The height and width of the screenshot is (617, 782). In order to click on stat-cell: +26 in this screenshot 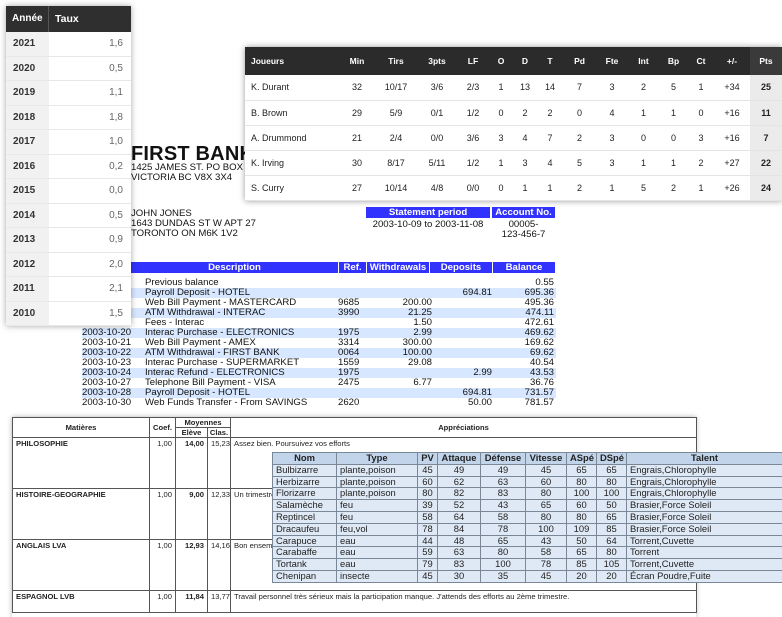, I will do `click(732, 188)`.